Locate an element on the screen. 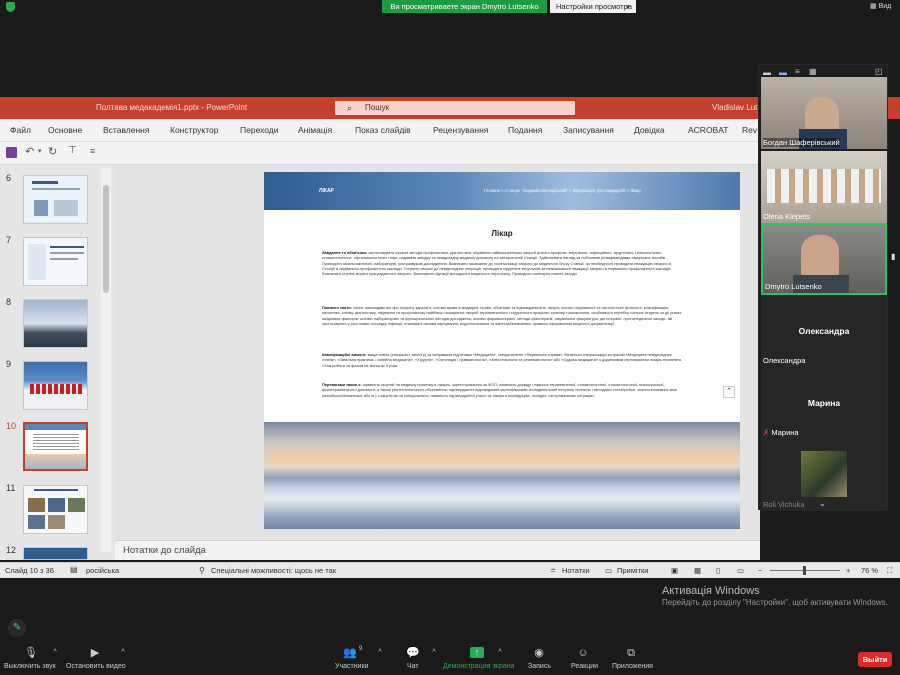 The height and width of the screenshot is (675, 900). accessibility-status: Спеціальні можливості: щось не так is located at coordinates (273, 570).